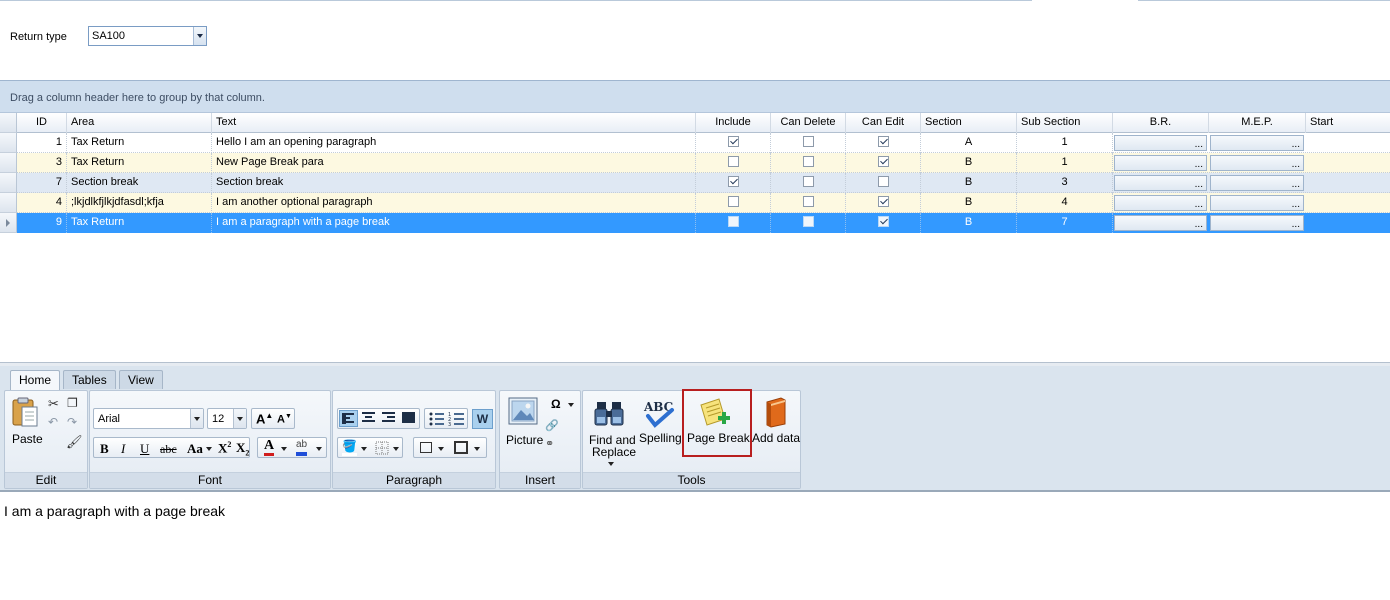 This screenshot has width=1390, height=600. What do you see at coordinates (168, 449) in the screenshot?
I see `strikethrough-button: abc` at bounding box center [168, 449].